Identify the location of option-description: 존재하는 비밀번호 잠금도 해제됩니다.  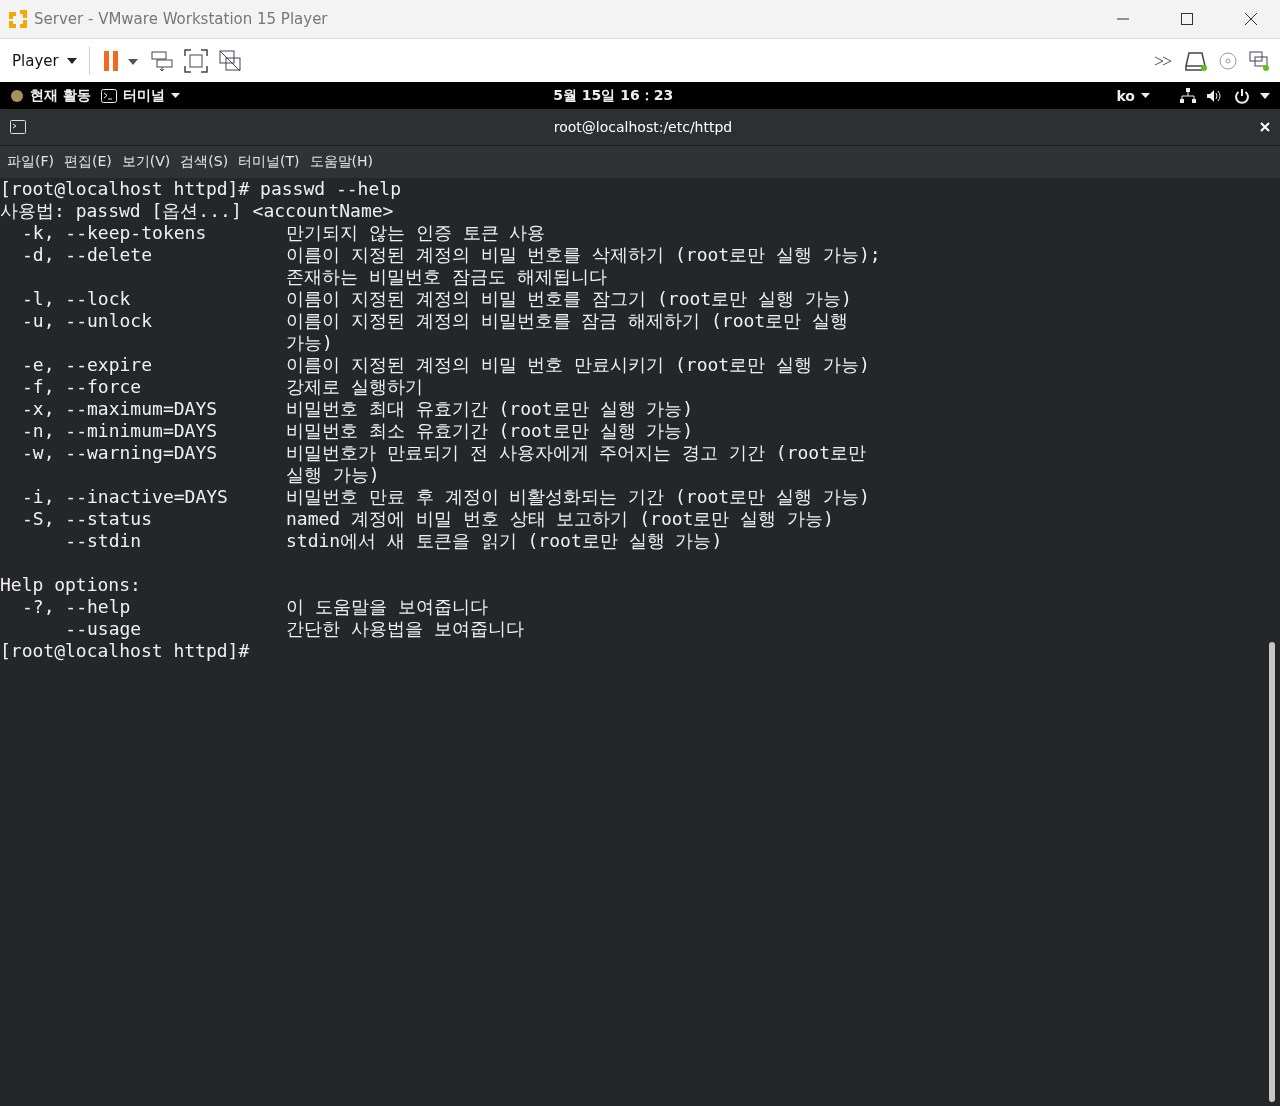
(446, 277).